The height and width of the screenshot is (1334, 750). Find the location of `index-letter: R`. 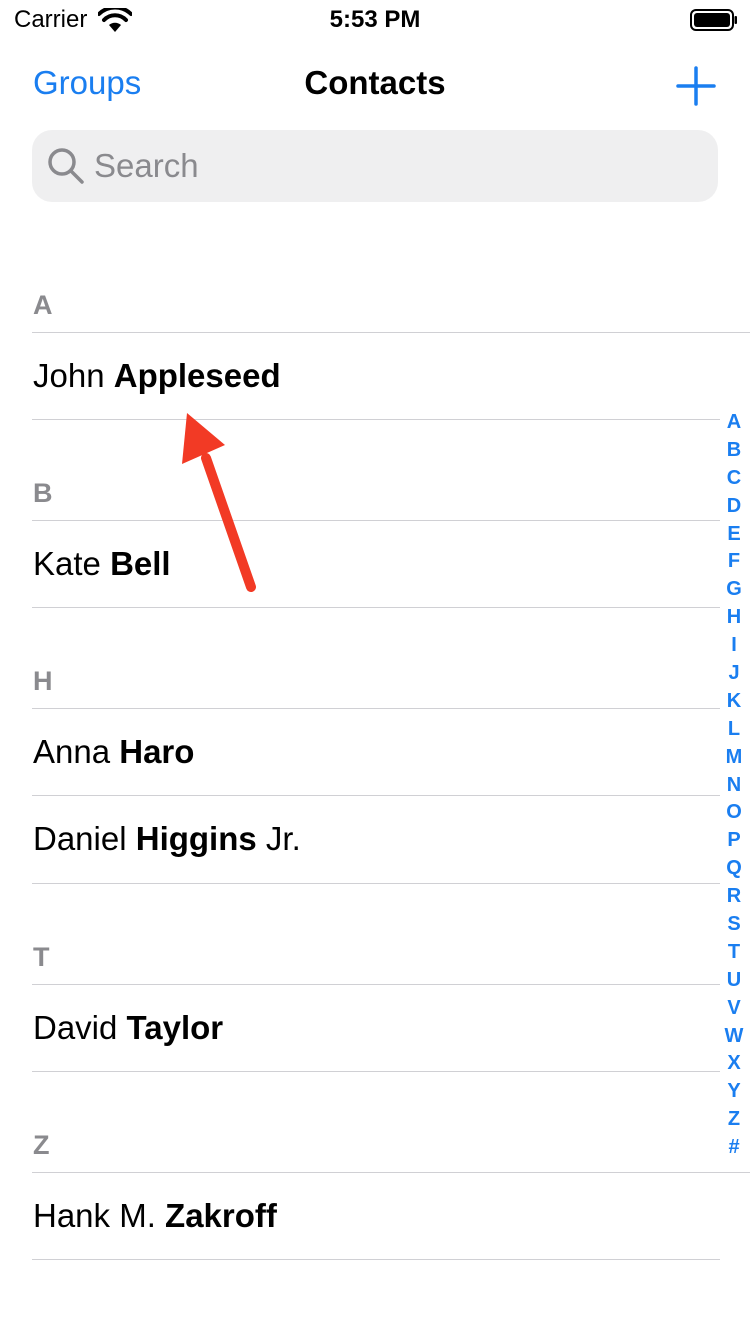

index-letter: R is located at coordinates (734, 897).